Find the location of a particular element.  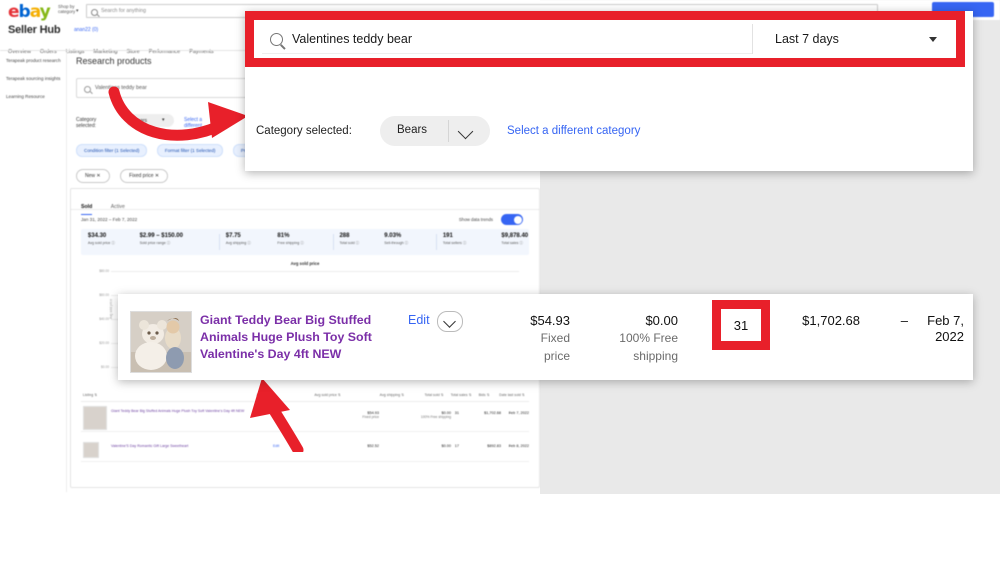

overlay-edit-dropdown-button is located at coordinates (450, 321).